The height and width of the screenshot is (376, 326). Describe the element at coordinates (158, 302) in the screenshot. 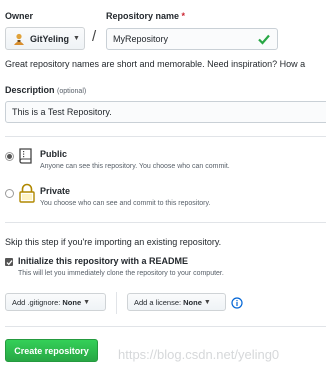

I see `license-prefix: Add a license:` at that location.